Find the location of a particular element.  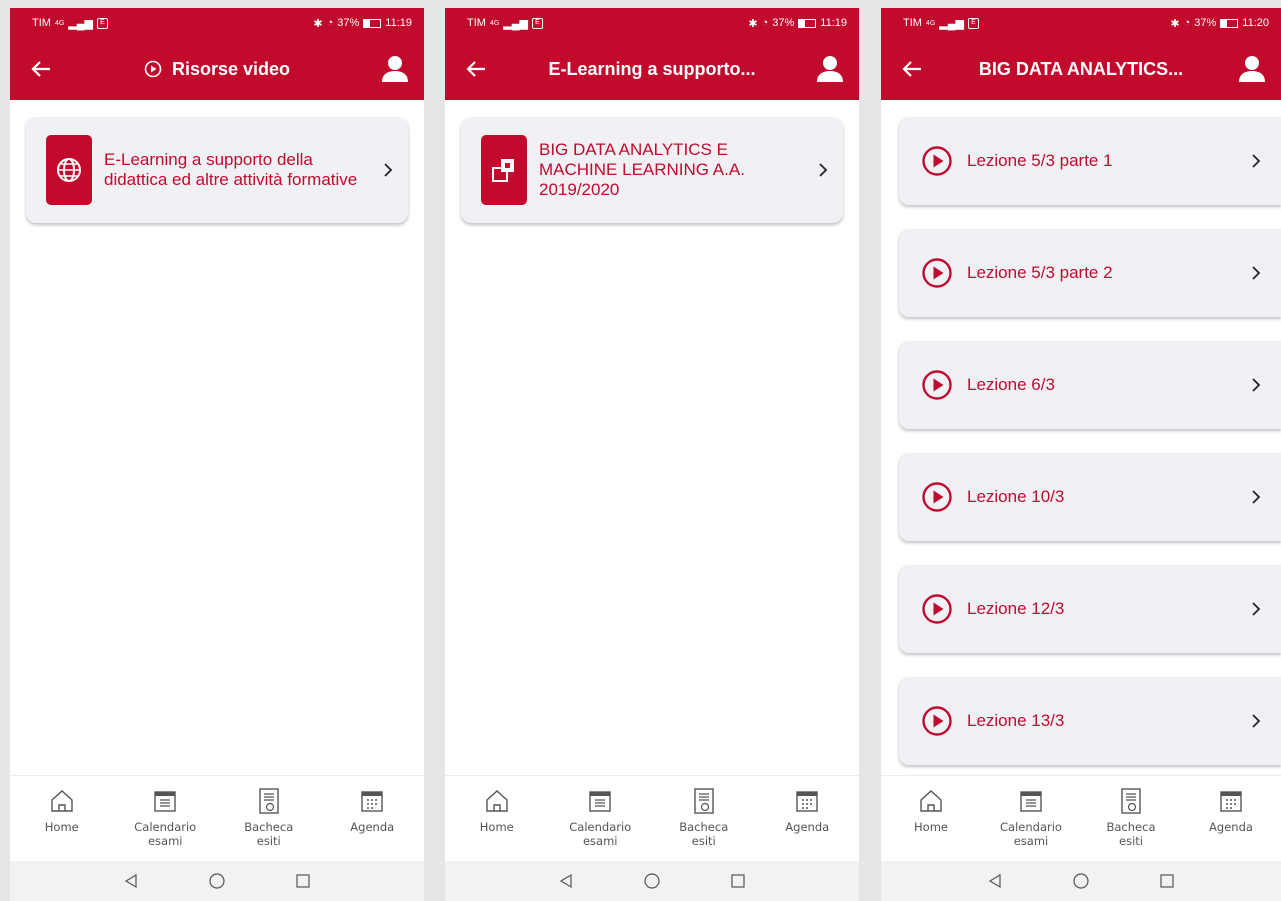

system-nav-bar is located at coordinates (652, 881).